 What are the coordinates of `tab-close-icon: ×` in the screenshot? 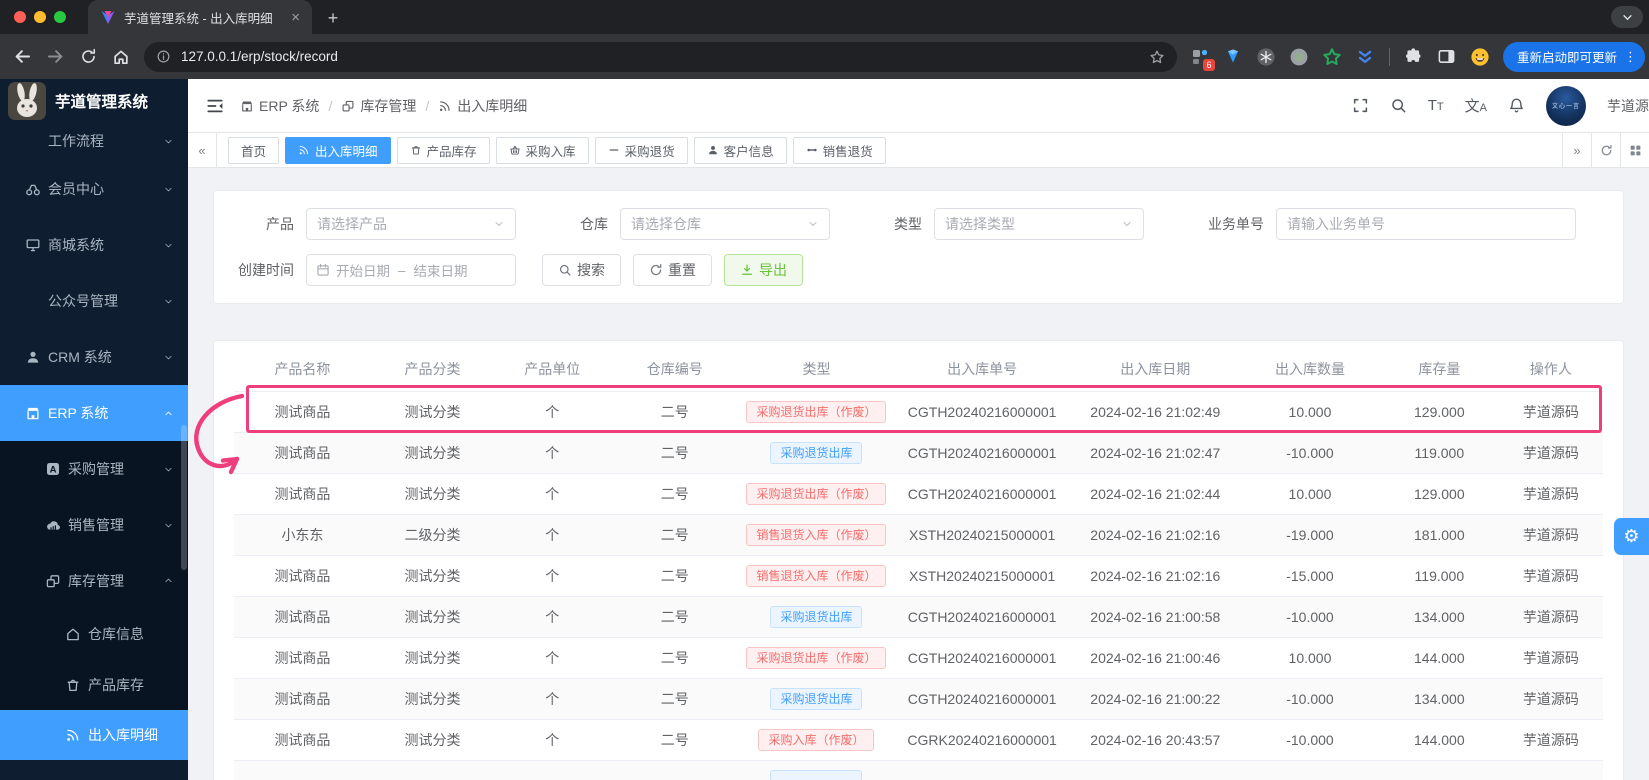 It's located at (295, 17).